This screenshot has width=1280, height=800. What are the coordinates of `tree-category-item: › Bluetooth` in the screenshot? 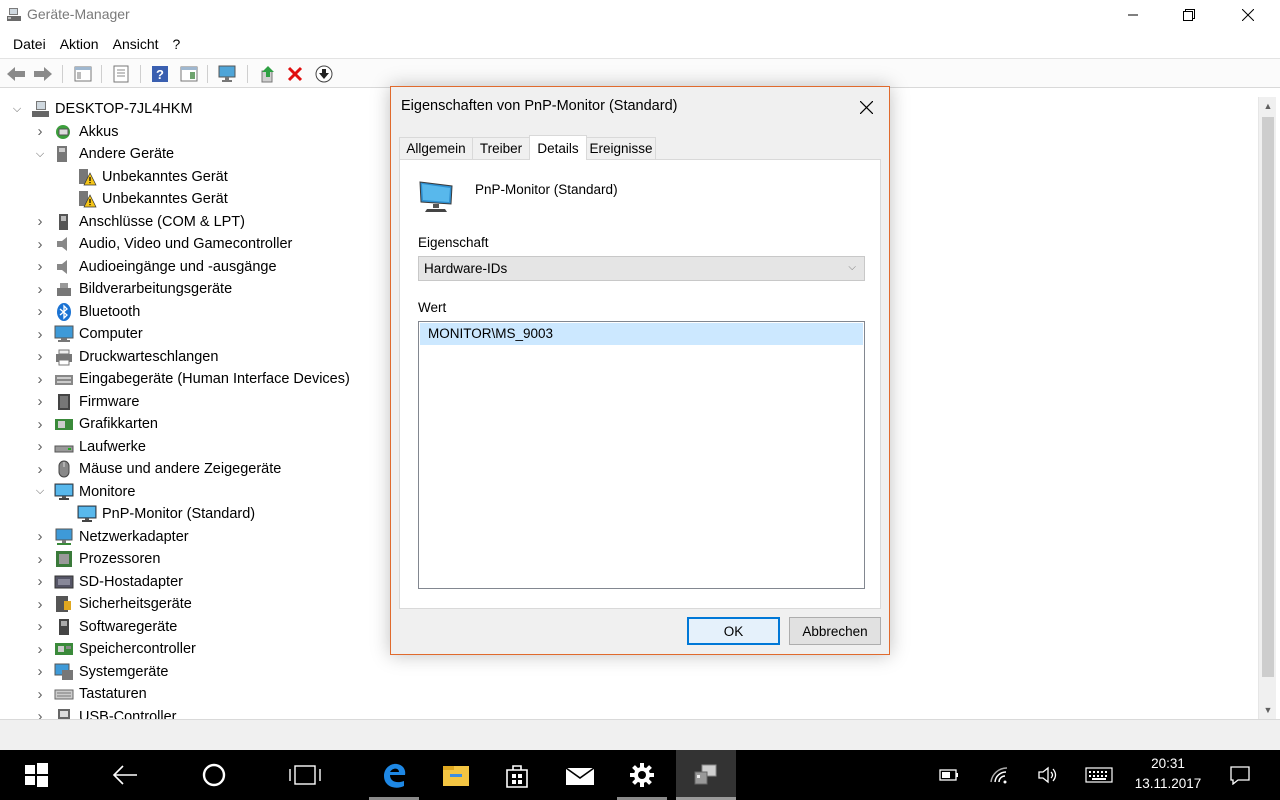 It's located at (89, 312).